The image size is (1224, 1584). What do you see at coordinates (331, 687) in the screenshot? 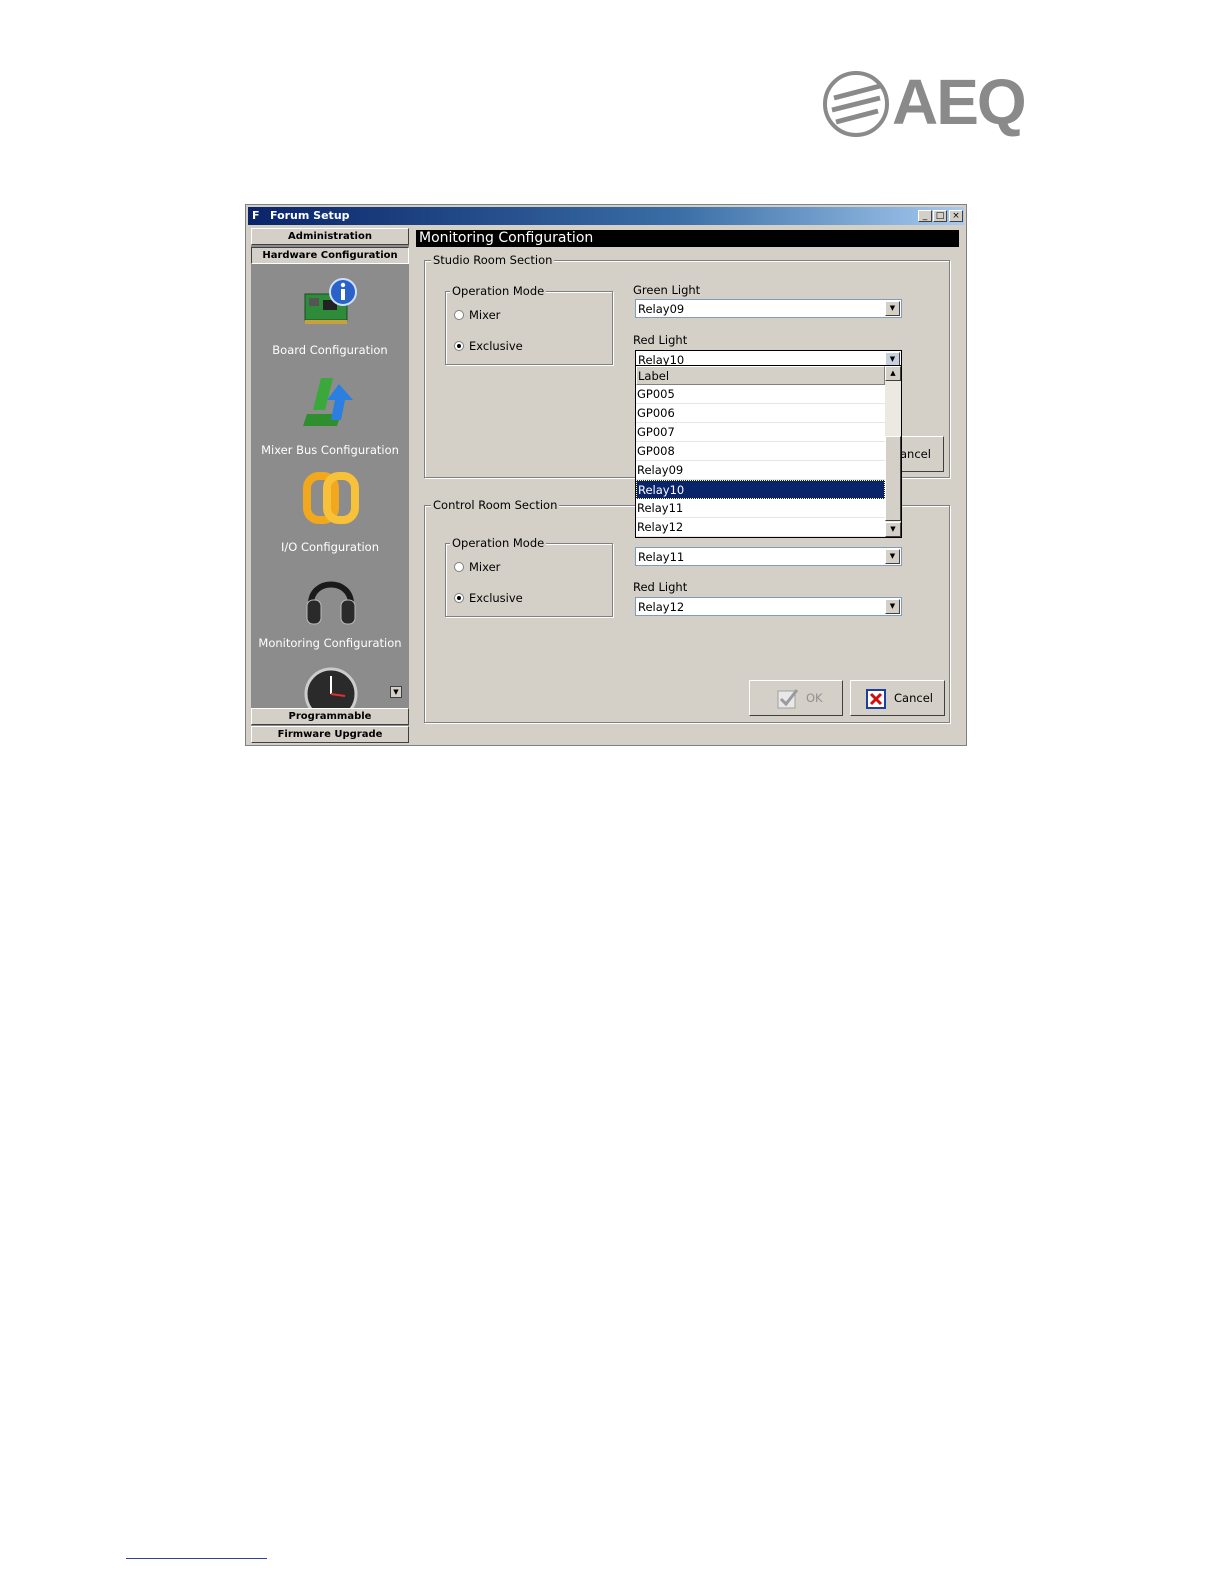
I see `gauge-icon` at bounding box center [331, 687].